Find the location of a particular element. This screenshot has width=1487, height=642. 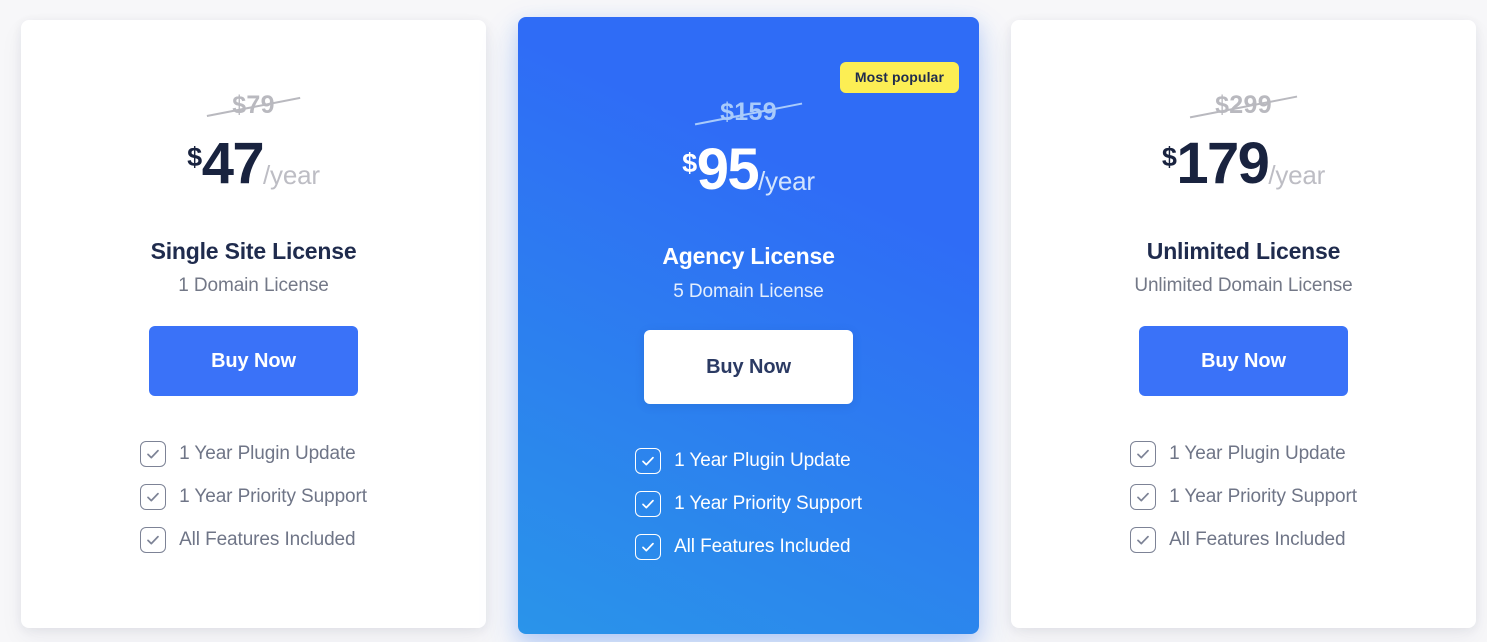

badge-wrap: Most popular is located at coordinates (899, 77).